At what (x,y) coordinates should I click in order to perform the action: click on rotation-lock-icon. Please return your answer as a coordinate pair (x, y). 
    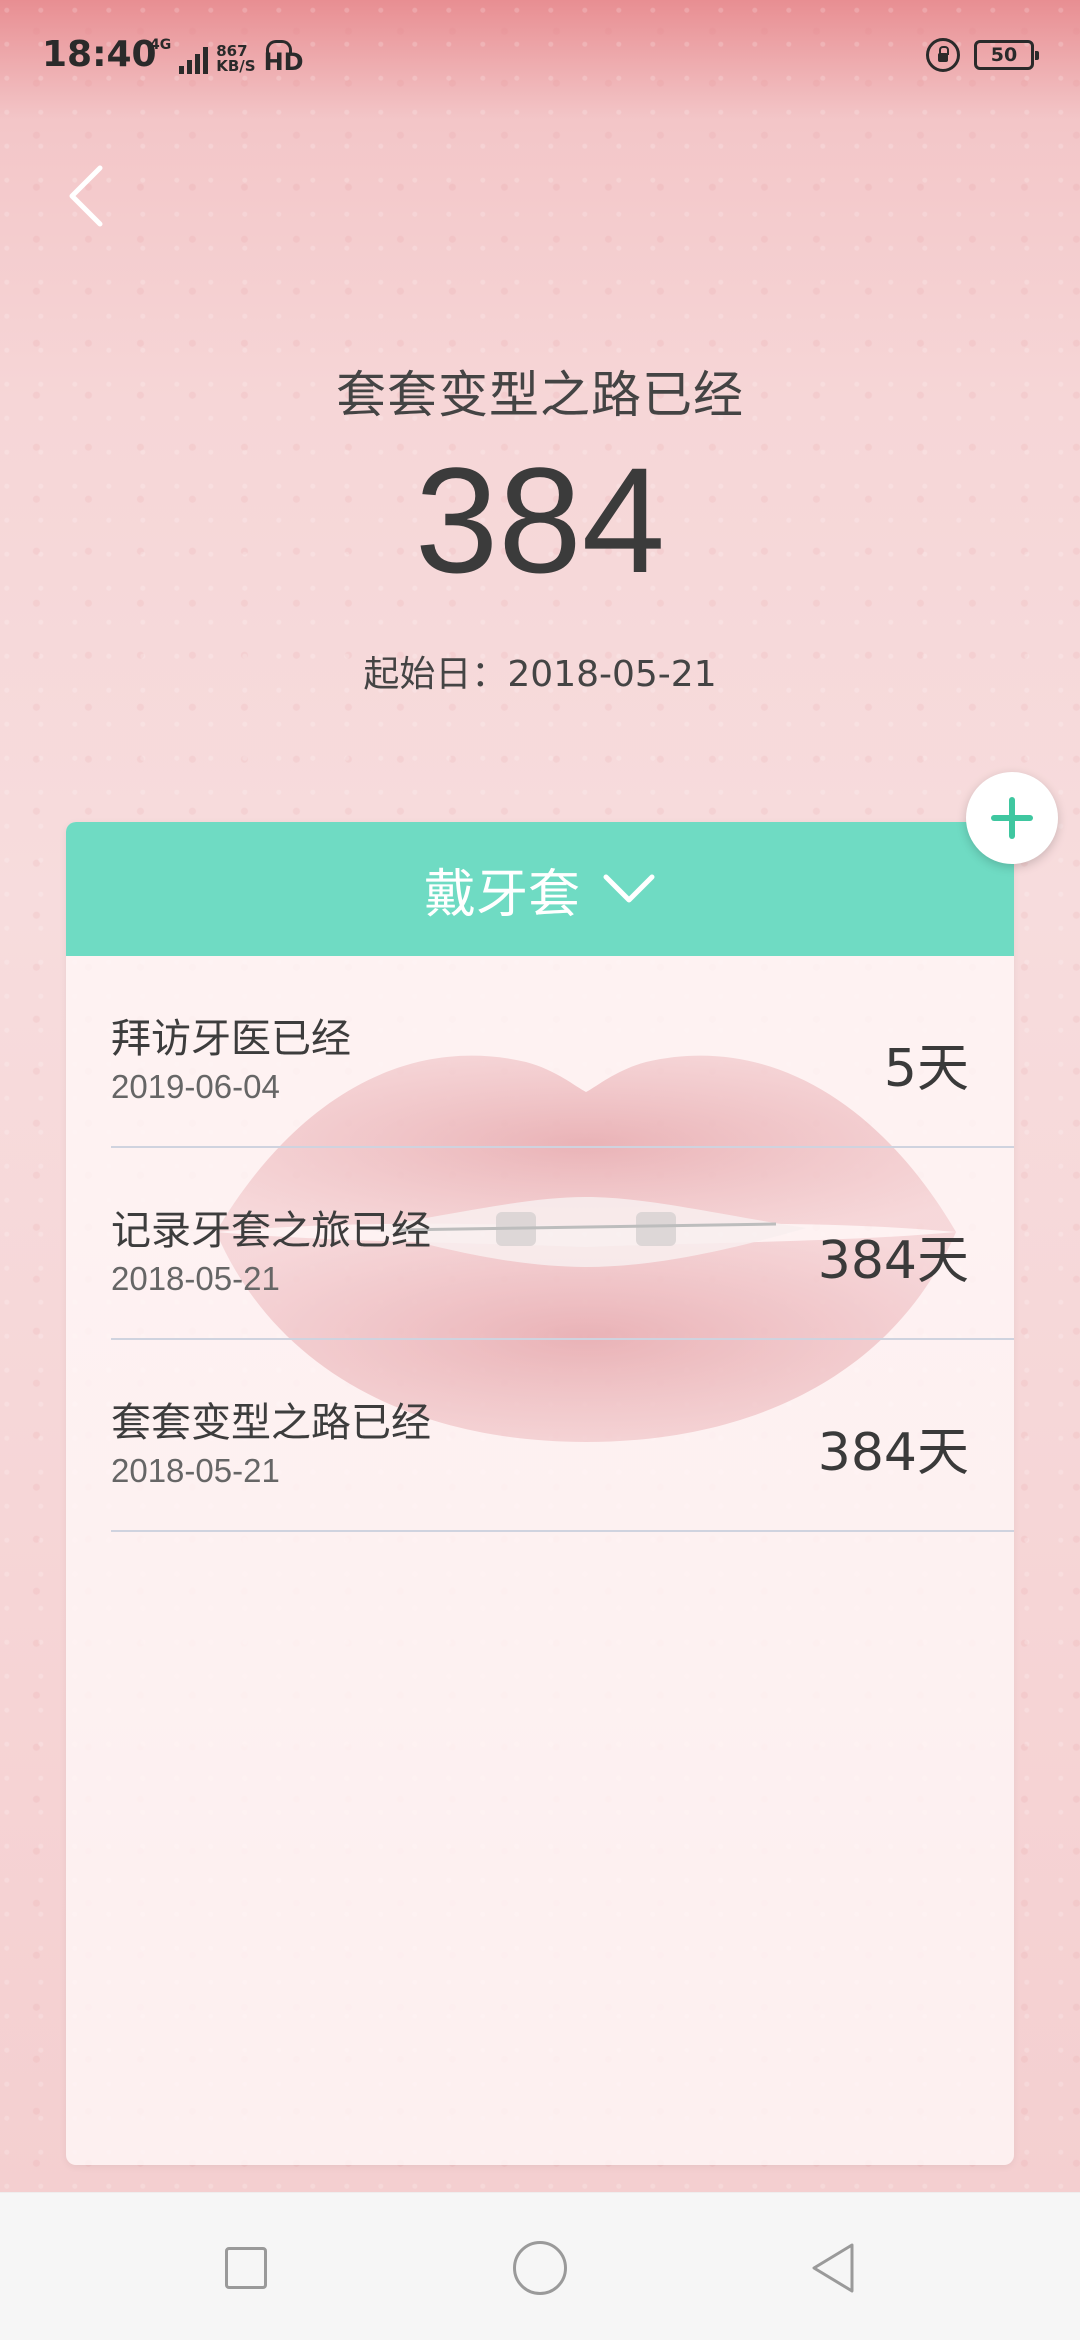
    Looking at the image, I should click on (943, 55).